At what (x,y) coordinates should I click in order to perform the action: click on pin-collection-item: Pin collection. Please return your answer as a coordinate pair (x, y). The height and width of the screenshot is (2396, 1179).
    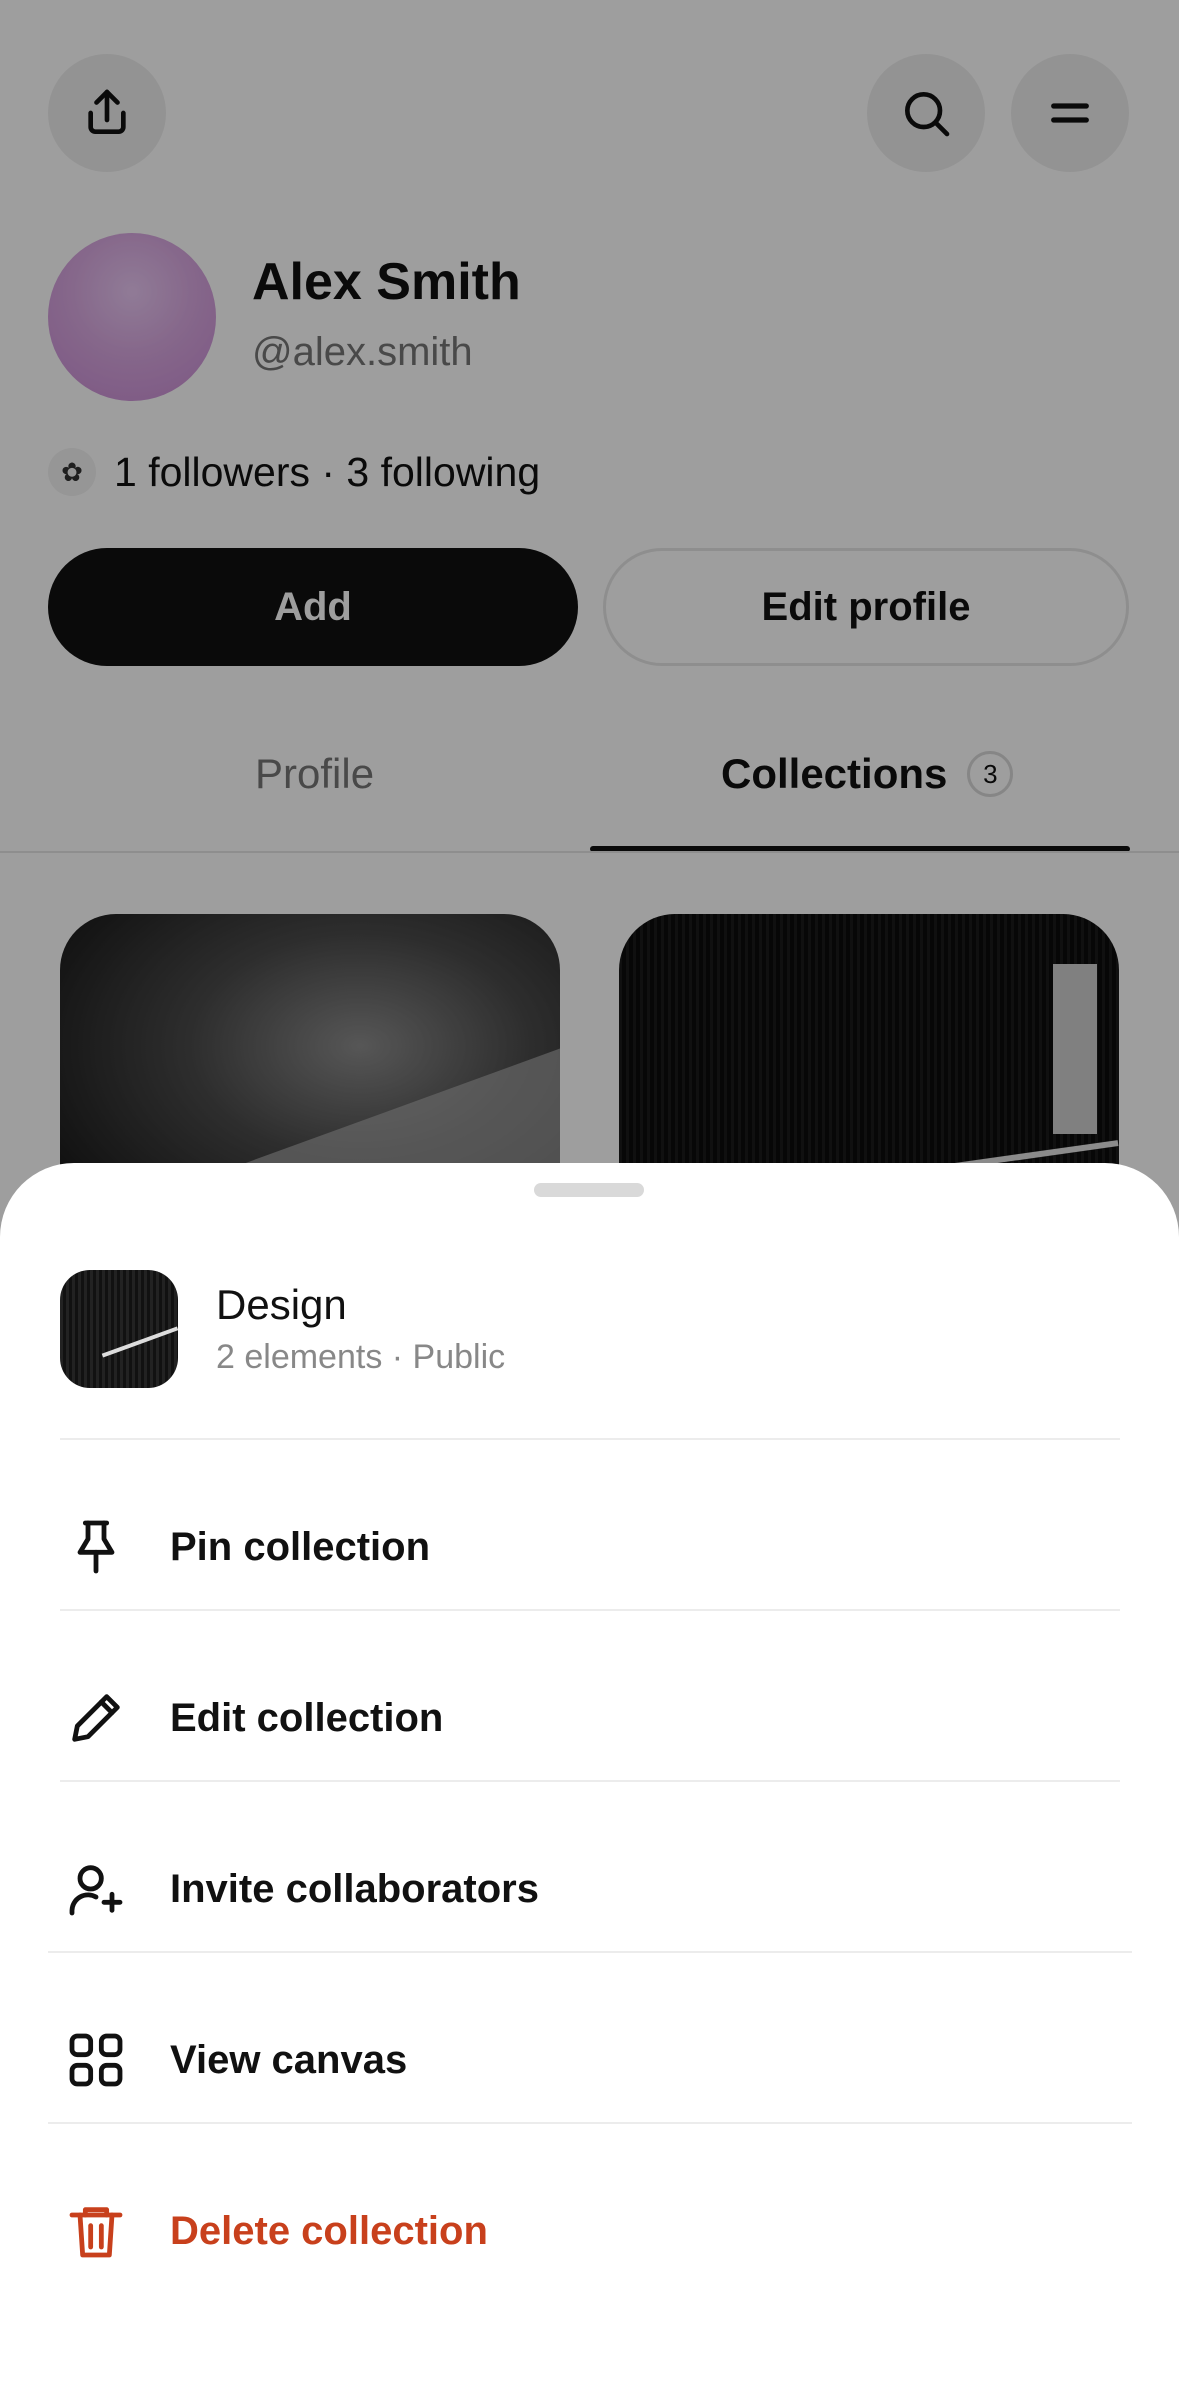
    Looking at the image, I should click on (245, 1547).